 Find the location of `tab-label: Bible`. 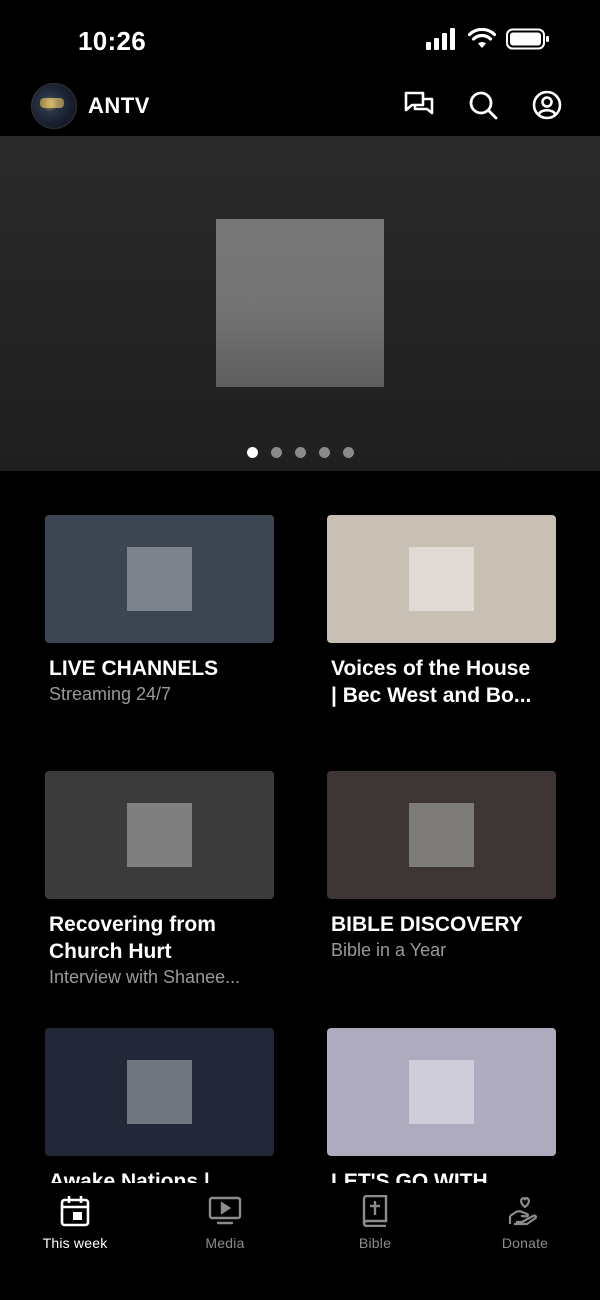

tab-label: Bible is located at coordinates (375, 1243).